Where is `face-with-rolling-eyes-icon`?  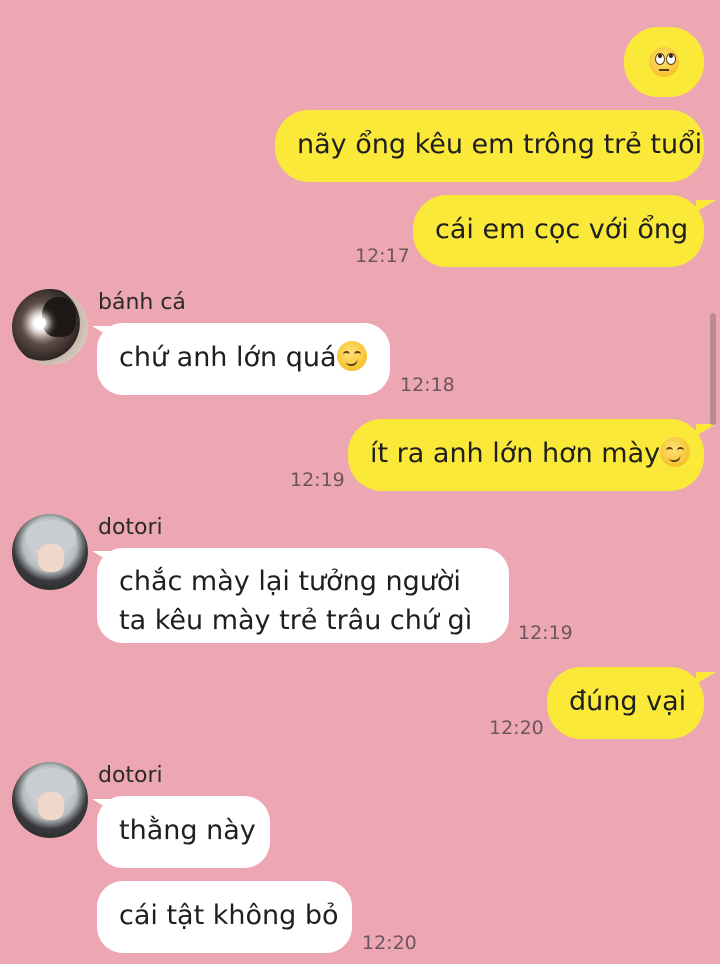
face-with-rolling-eyes-icon is located at coordinates (664, 62).